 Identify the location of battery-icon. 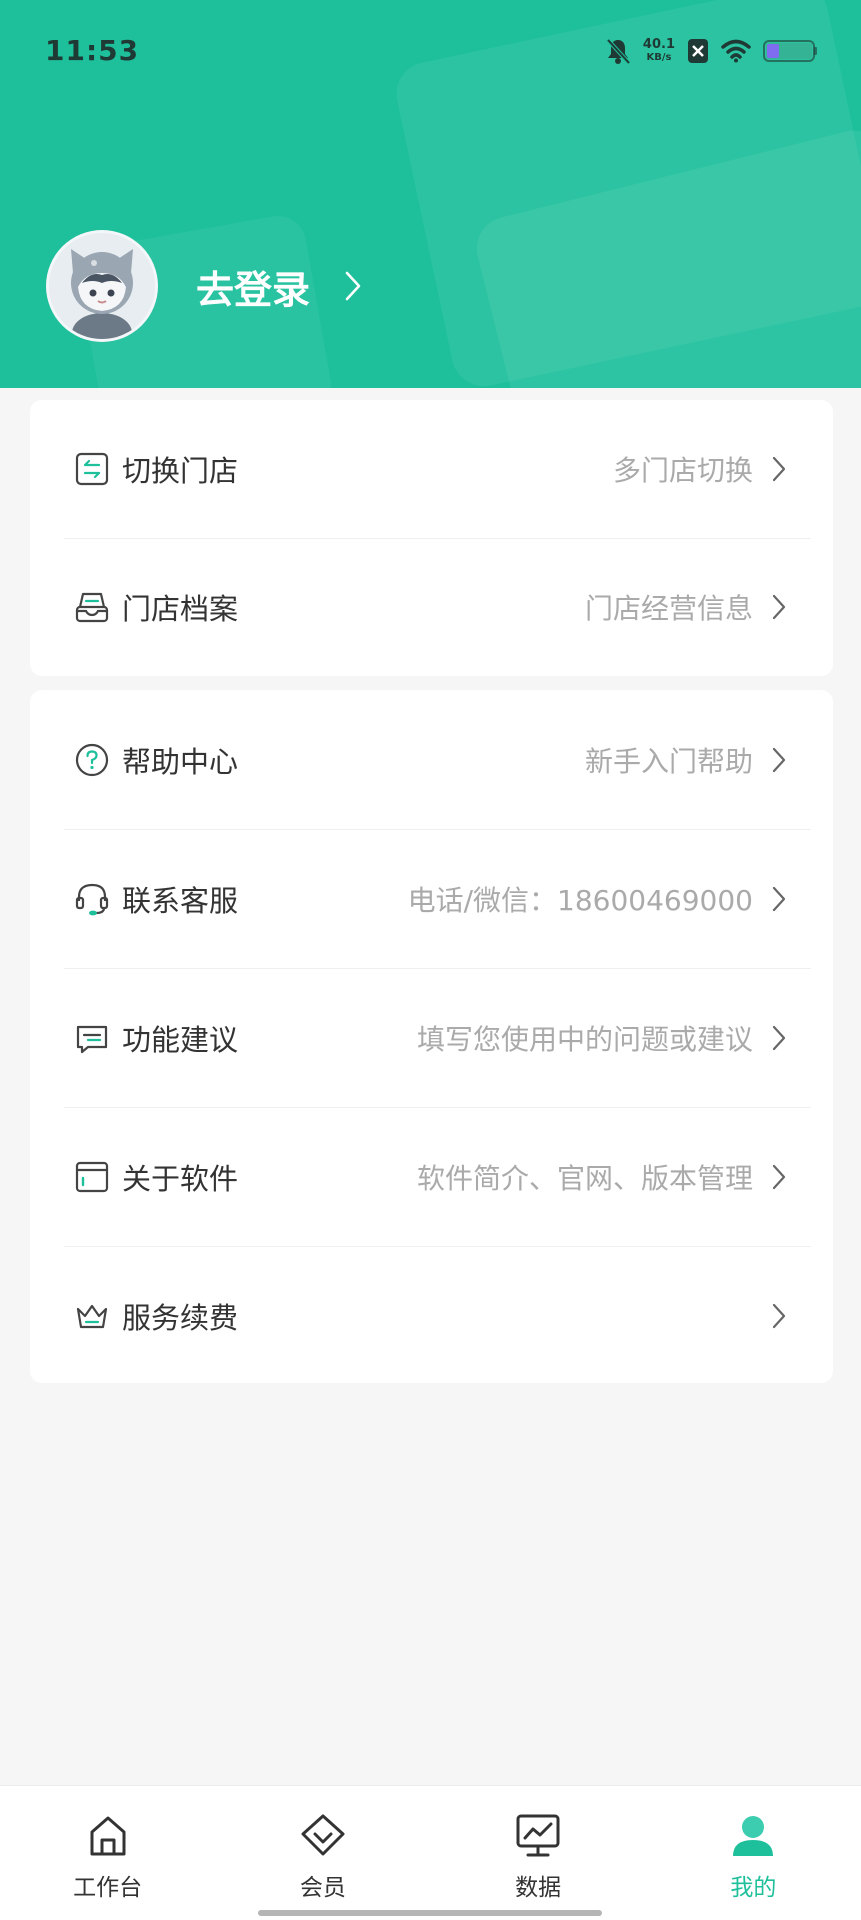
(790, 51).